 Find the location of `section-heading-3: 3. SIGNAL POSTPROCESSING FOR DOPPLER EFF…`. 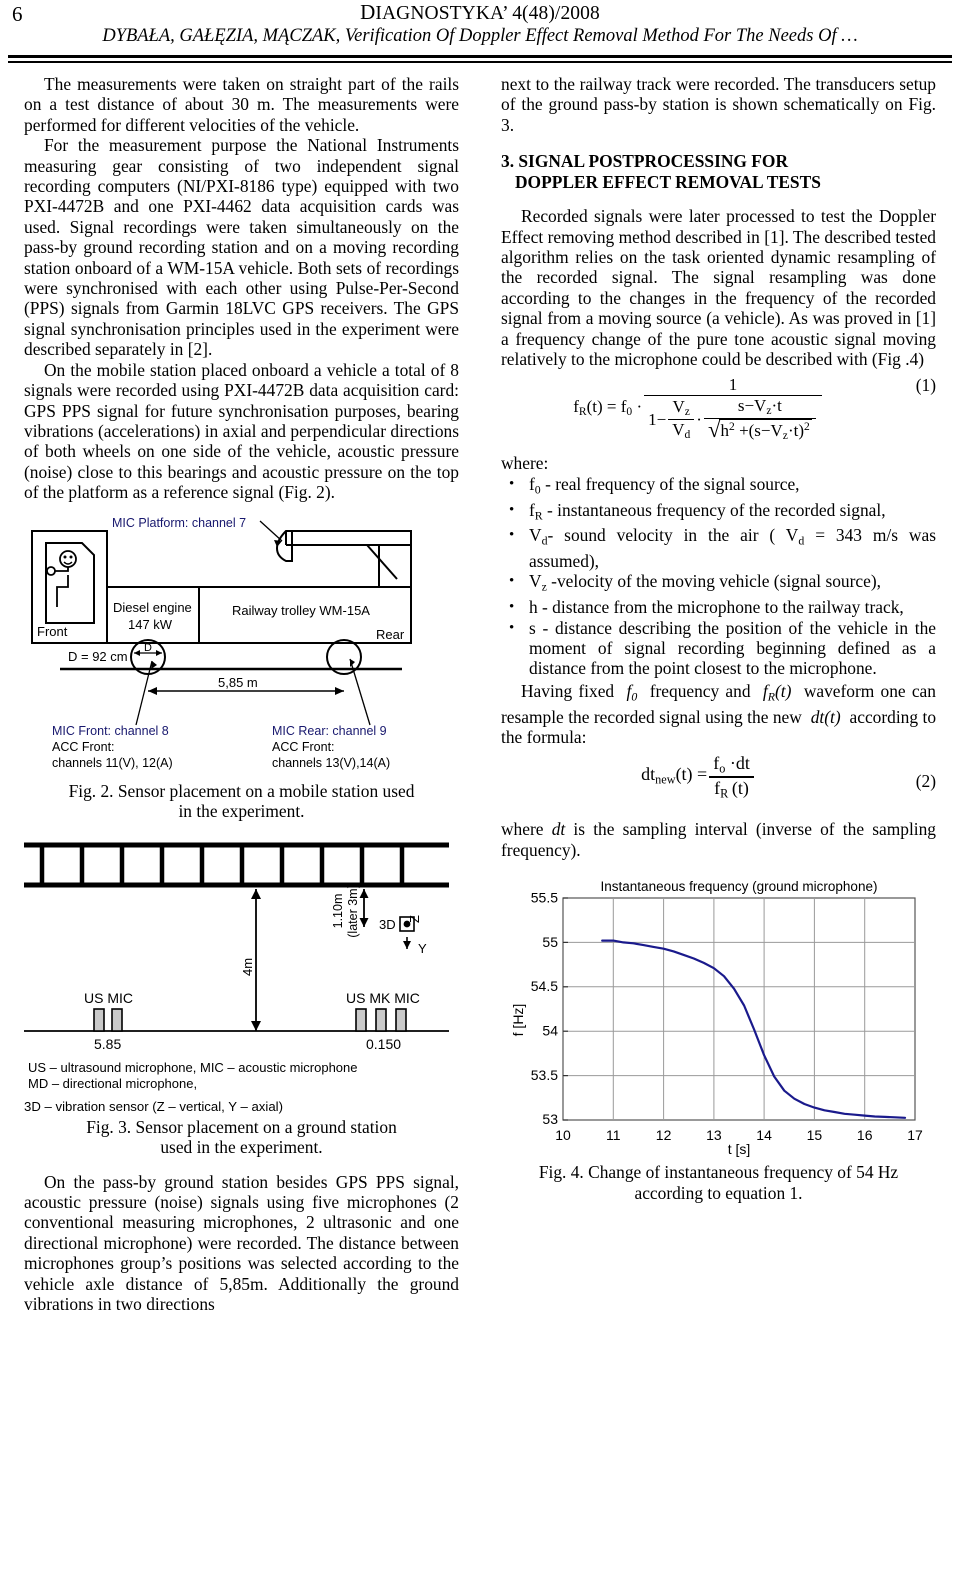

section-heading-3: 3. SIGNAL POSTPROCESSING FOR DOPPLER EFF… is located at coordinates (718, 171).